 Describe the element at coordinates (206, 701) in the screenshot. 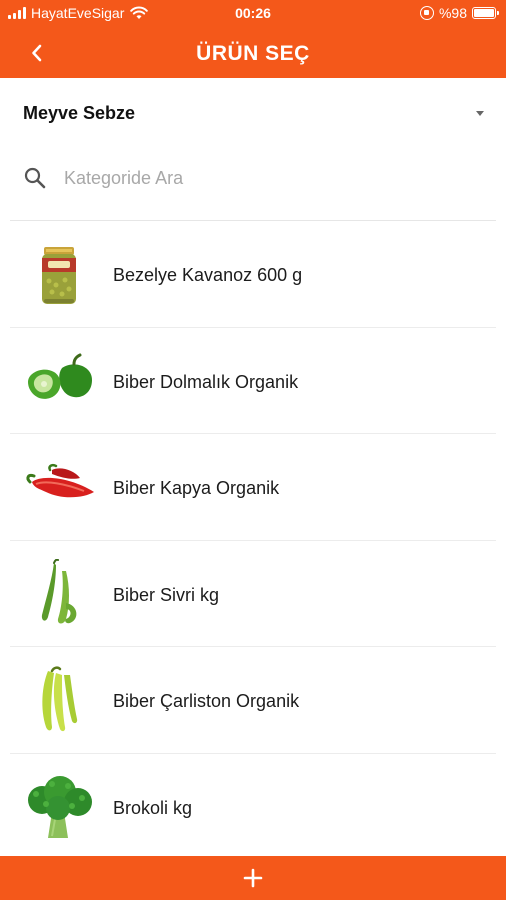

I see `product-name: Biber Çarliston Organik` at that location.